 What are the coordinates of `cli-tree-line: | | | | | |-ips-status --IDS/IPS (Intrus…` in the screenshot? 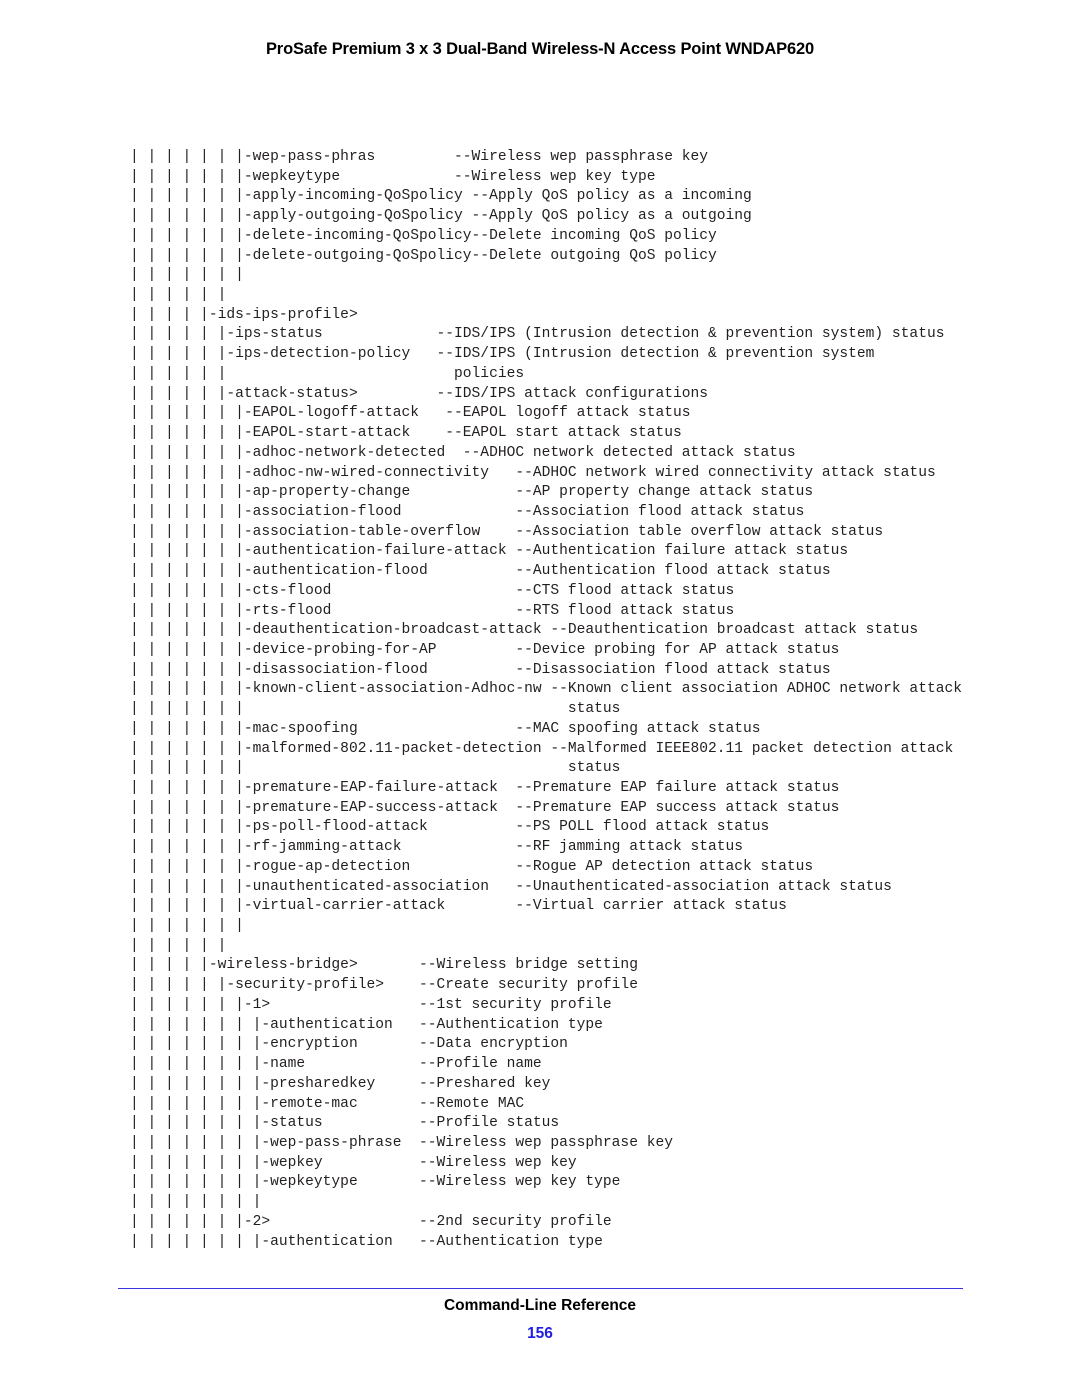 It's located at (537, 334).